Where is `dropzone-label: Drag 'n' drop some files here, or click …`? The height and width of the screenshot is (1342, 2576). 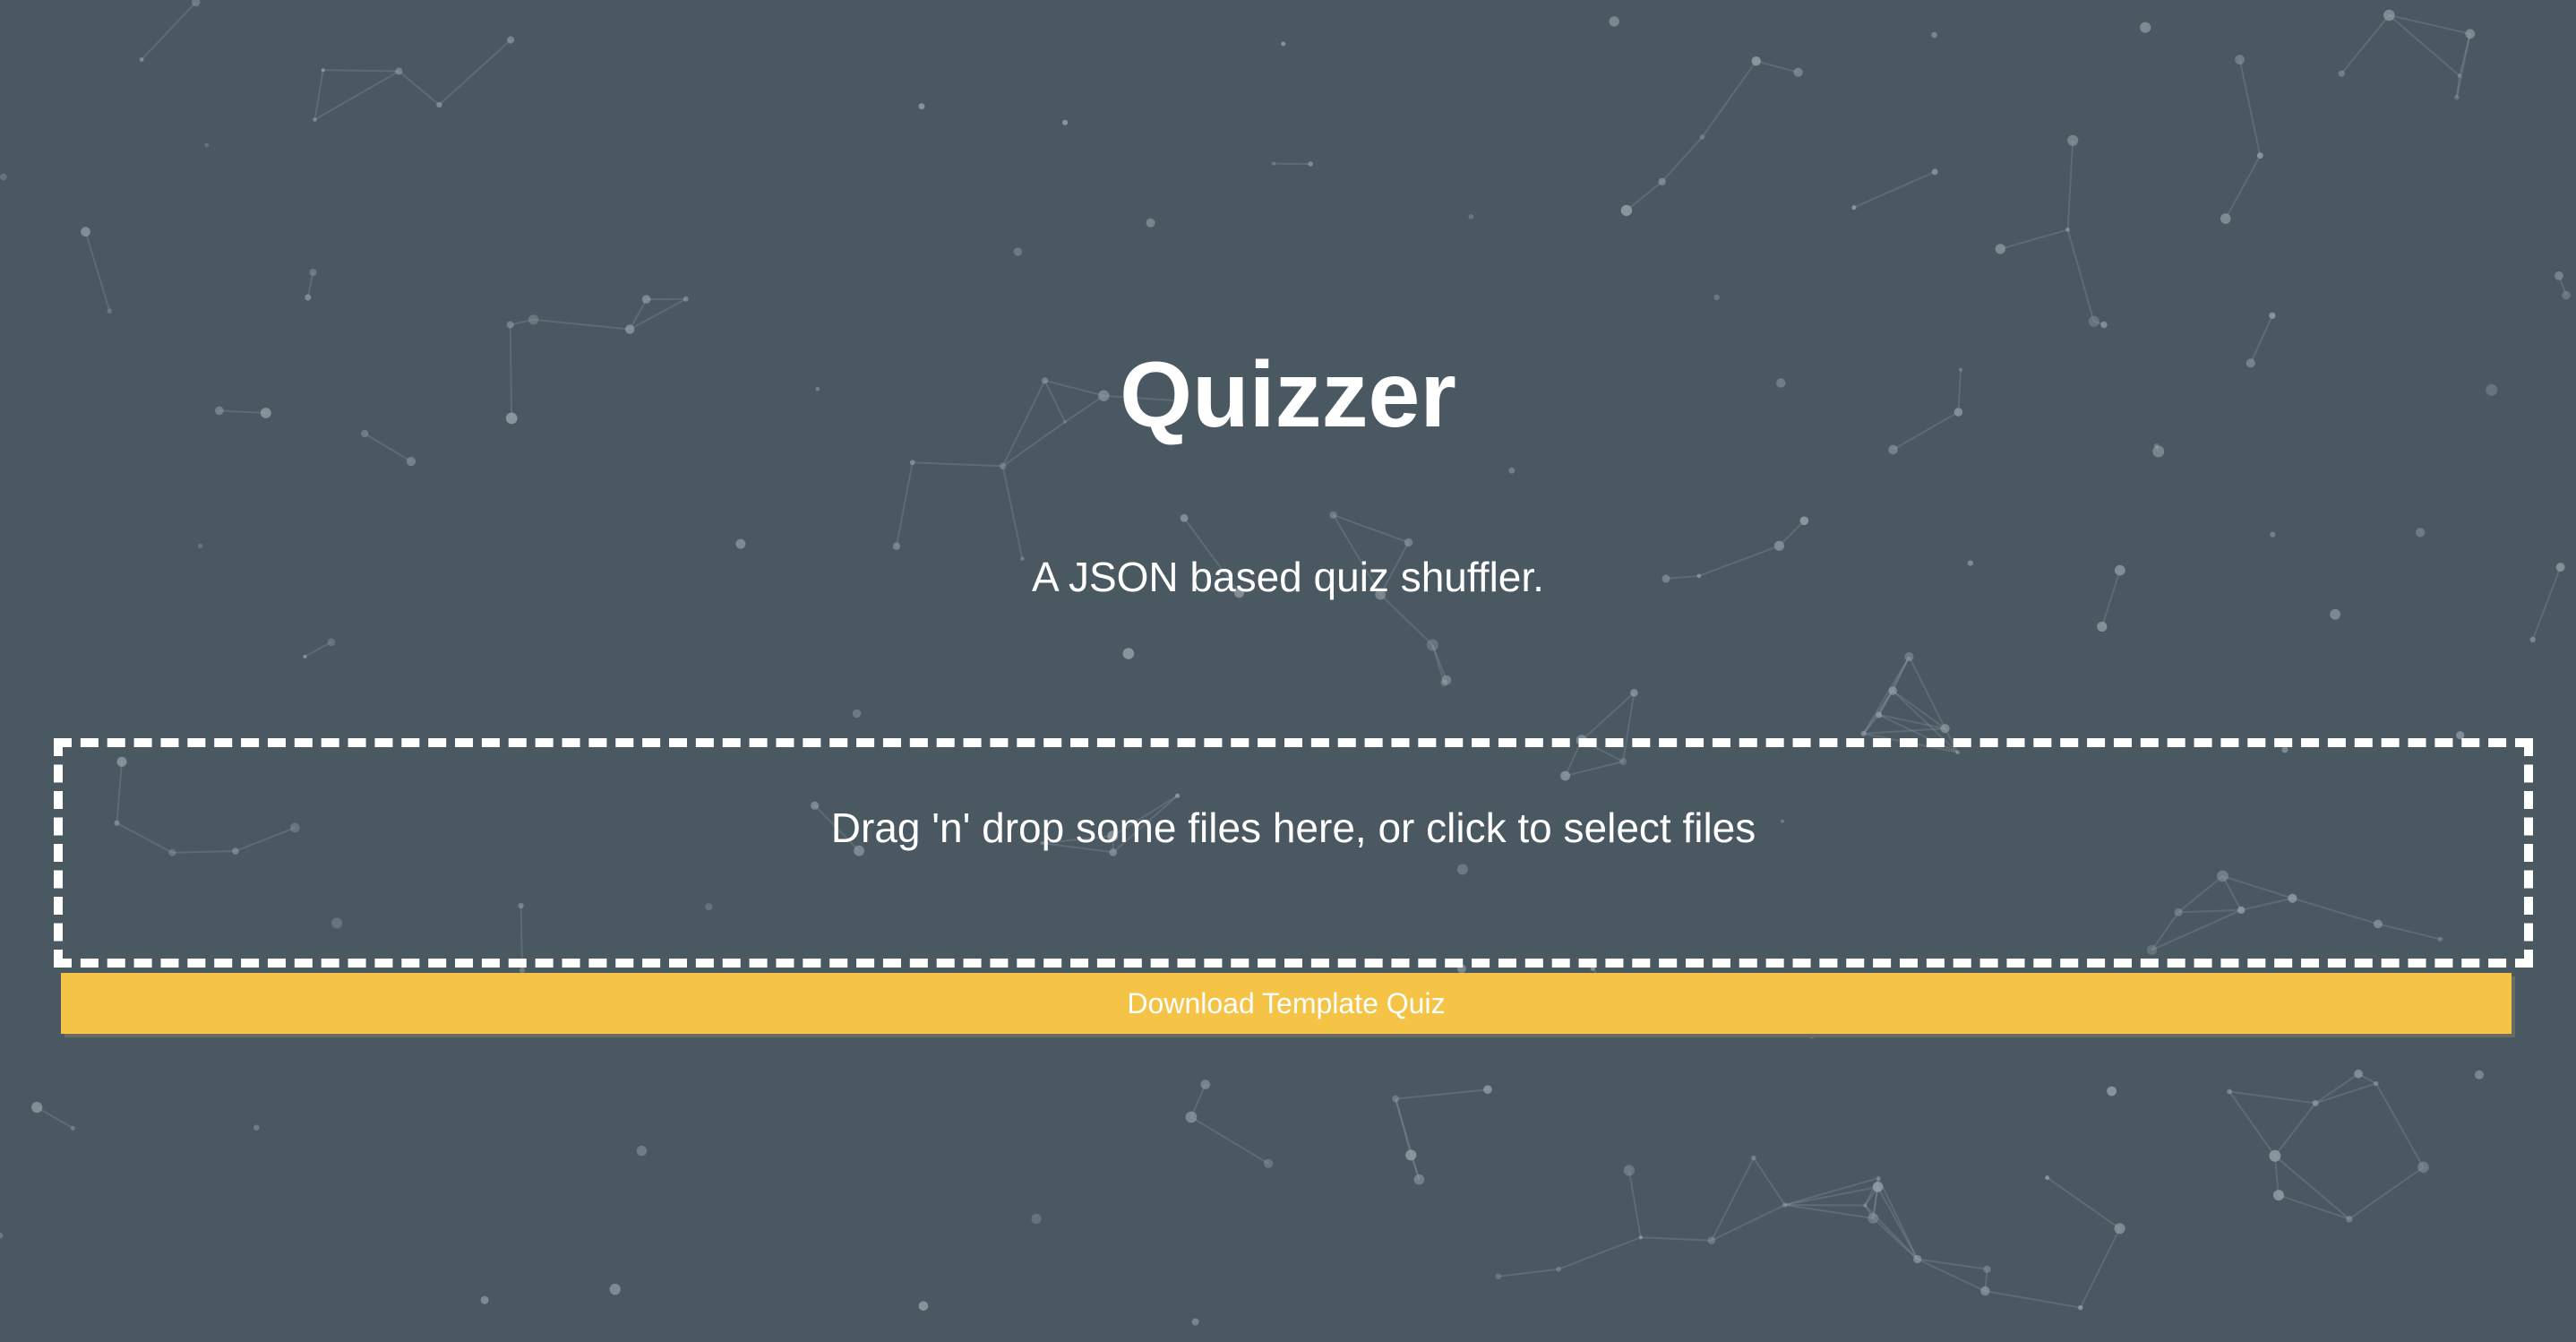
dropzone-label: Drag 'n' drop some files here, or click … is located at coordinates (1293, 827).